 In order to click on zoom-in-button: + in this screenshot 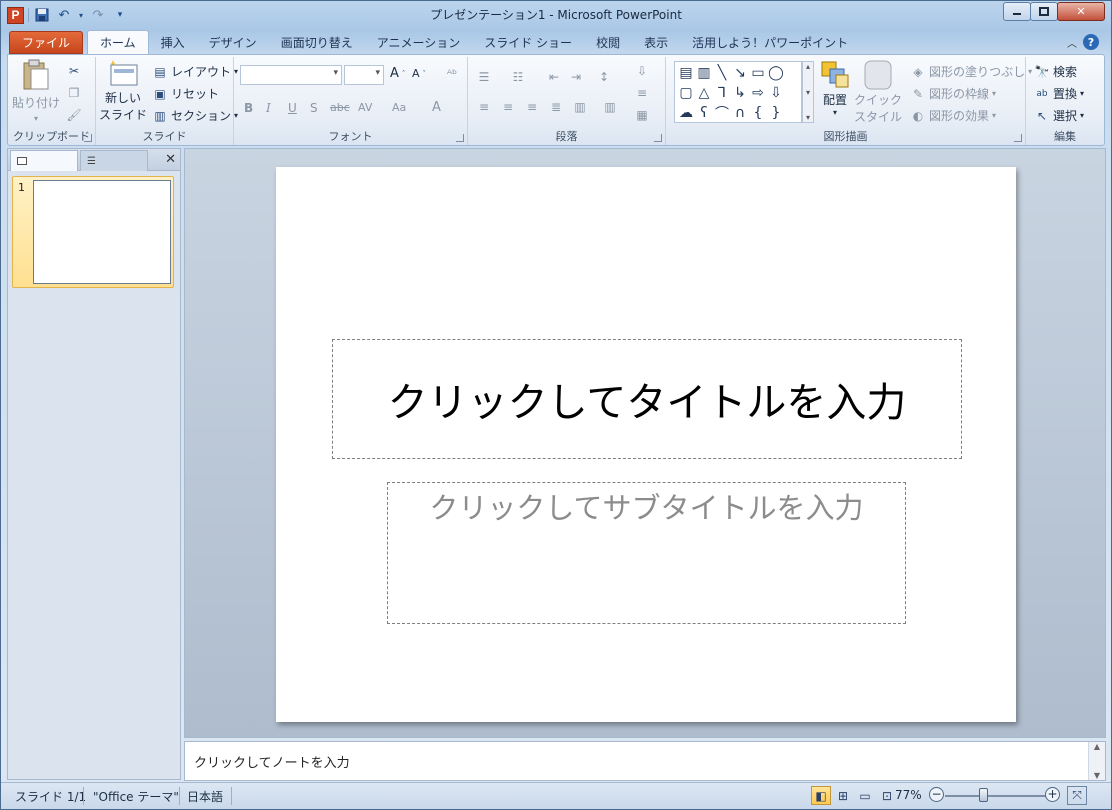, I will do `click(1052, 794)`.